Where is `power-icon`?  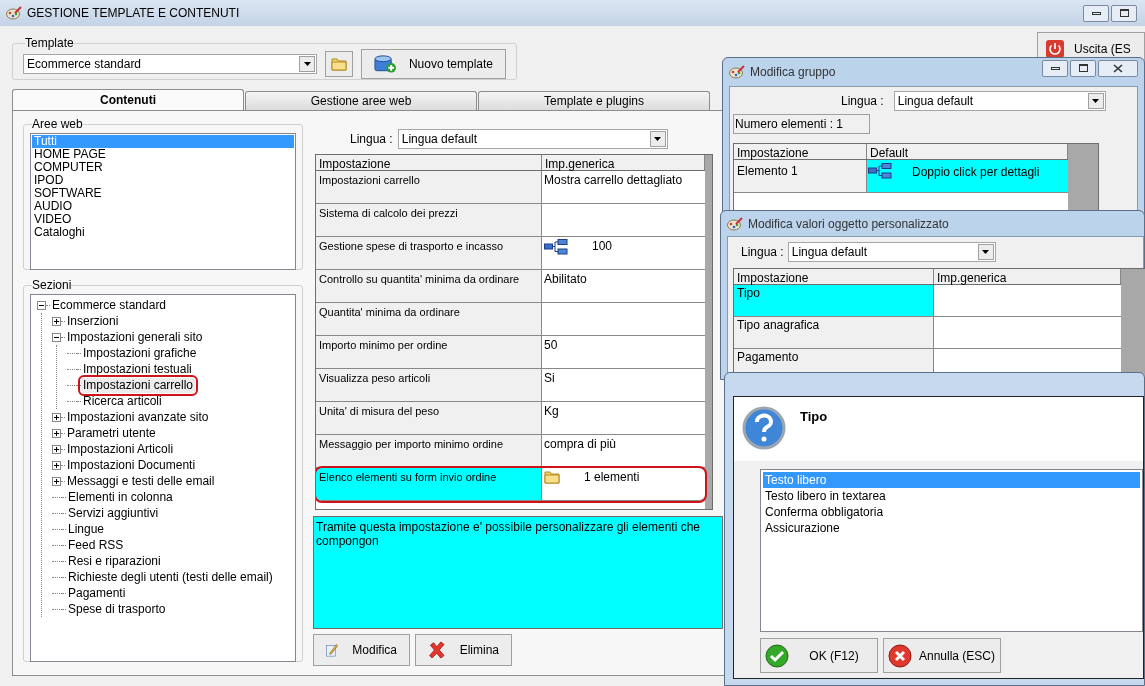 power-icon is located at coordinates (1055, 49).